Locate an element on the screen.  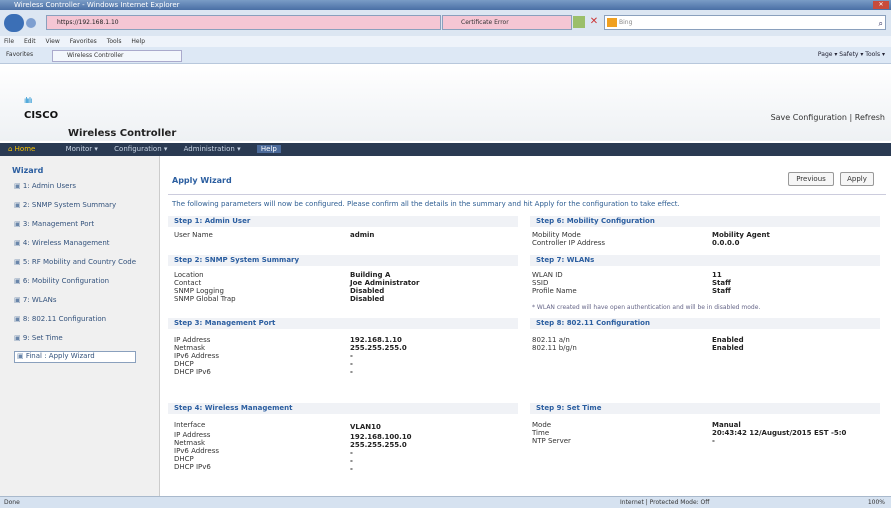
menu-tools: Tools is located at coordinates (114, 41).